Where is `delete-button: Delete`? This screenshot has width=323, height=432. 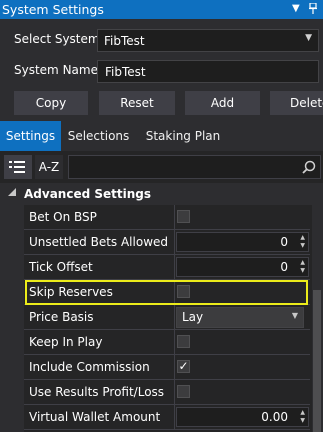
delete-button: Delete is located at coordinates (296, 103).